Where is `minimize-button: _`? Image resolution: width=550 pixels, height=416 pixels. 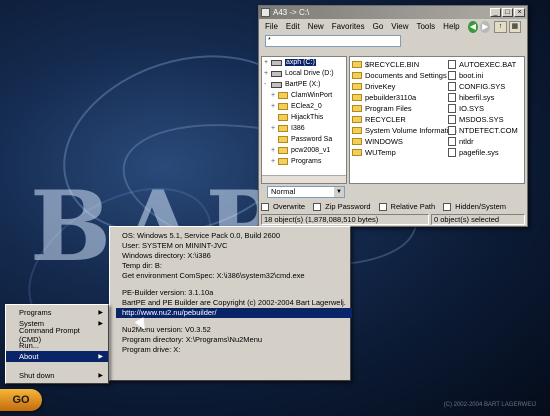
minimize-button: _ is located at coordinates (495, 12).